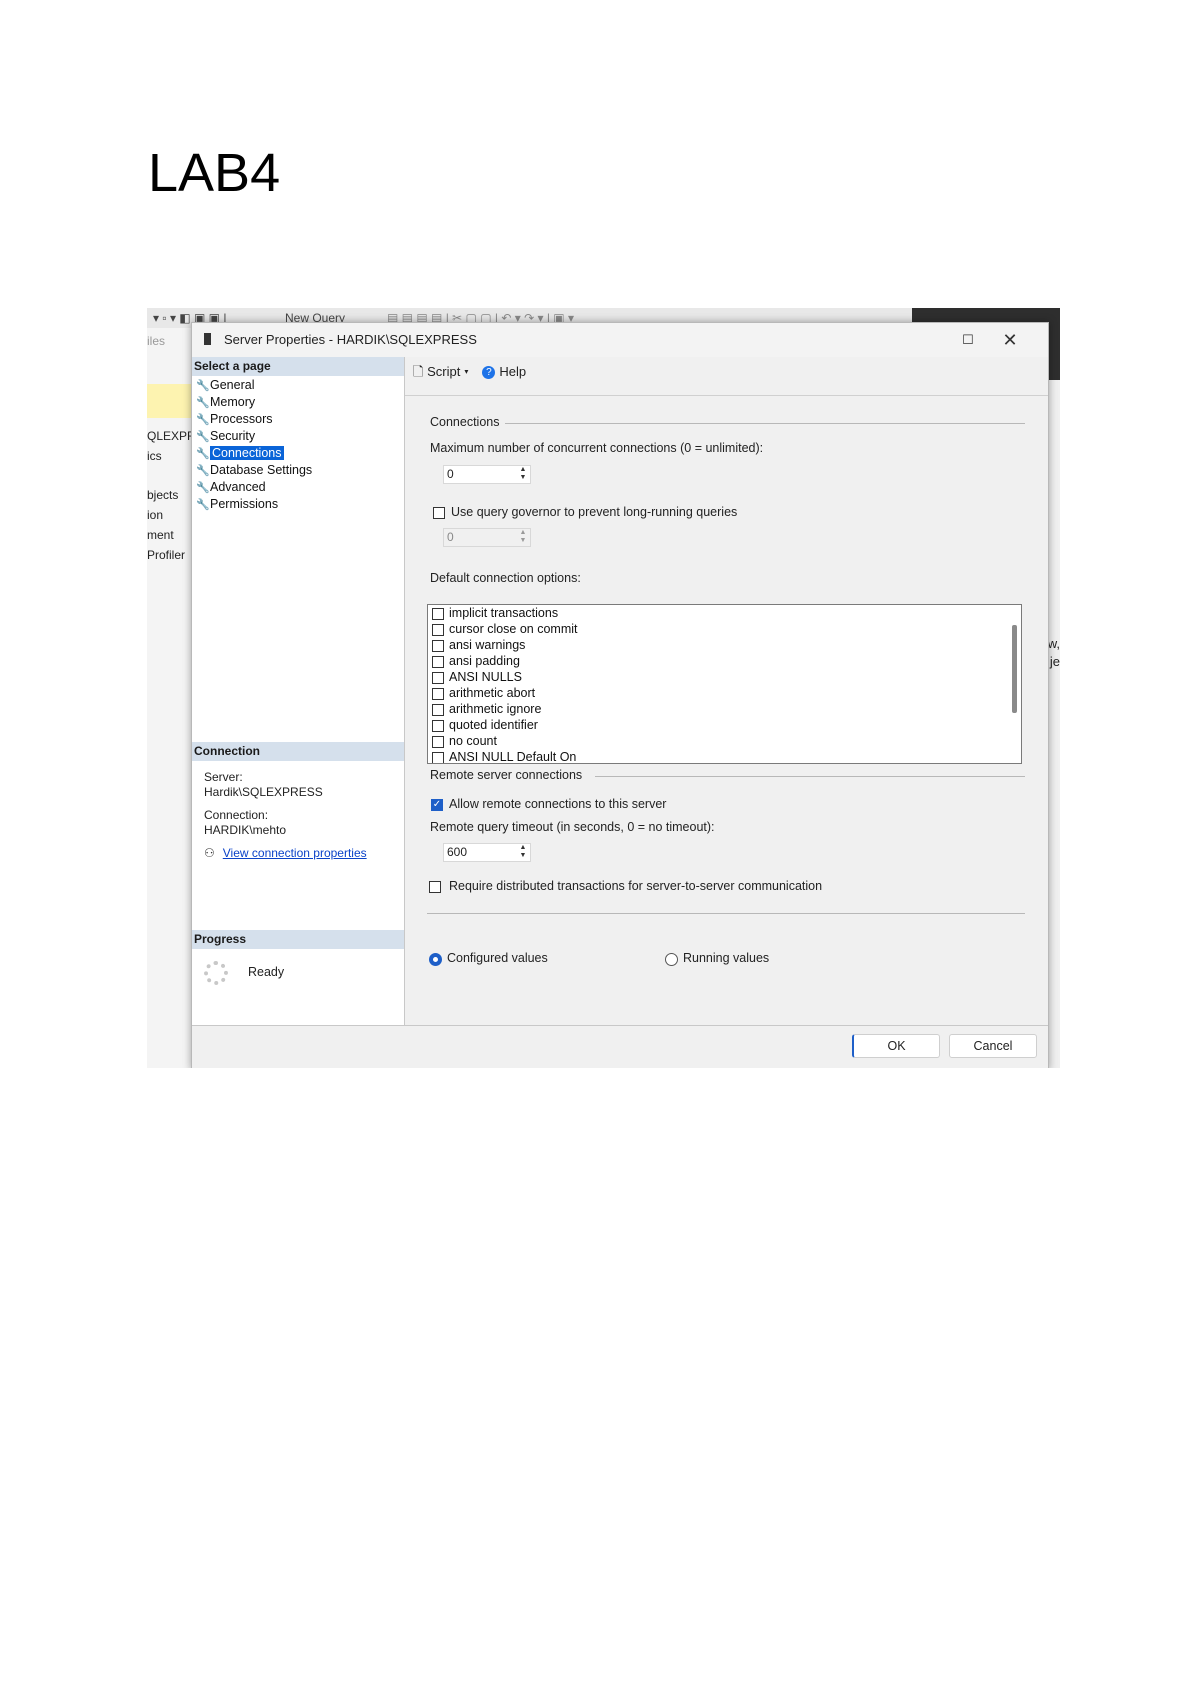 This screenshot has height=1696, width=1200. I want to click on page-item-label: Processors, so click(241, 419).